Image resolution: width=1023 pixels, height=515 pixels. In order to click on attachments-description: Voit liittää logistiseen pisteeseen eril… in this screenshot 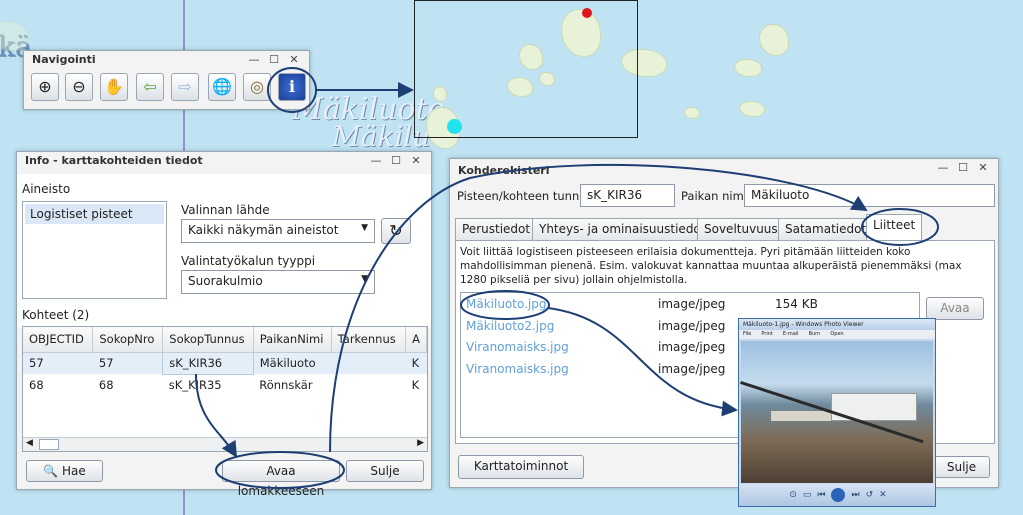, I will do `click(711, 266)`.